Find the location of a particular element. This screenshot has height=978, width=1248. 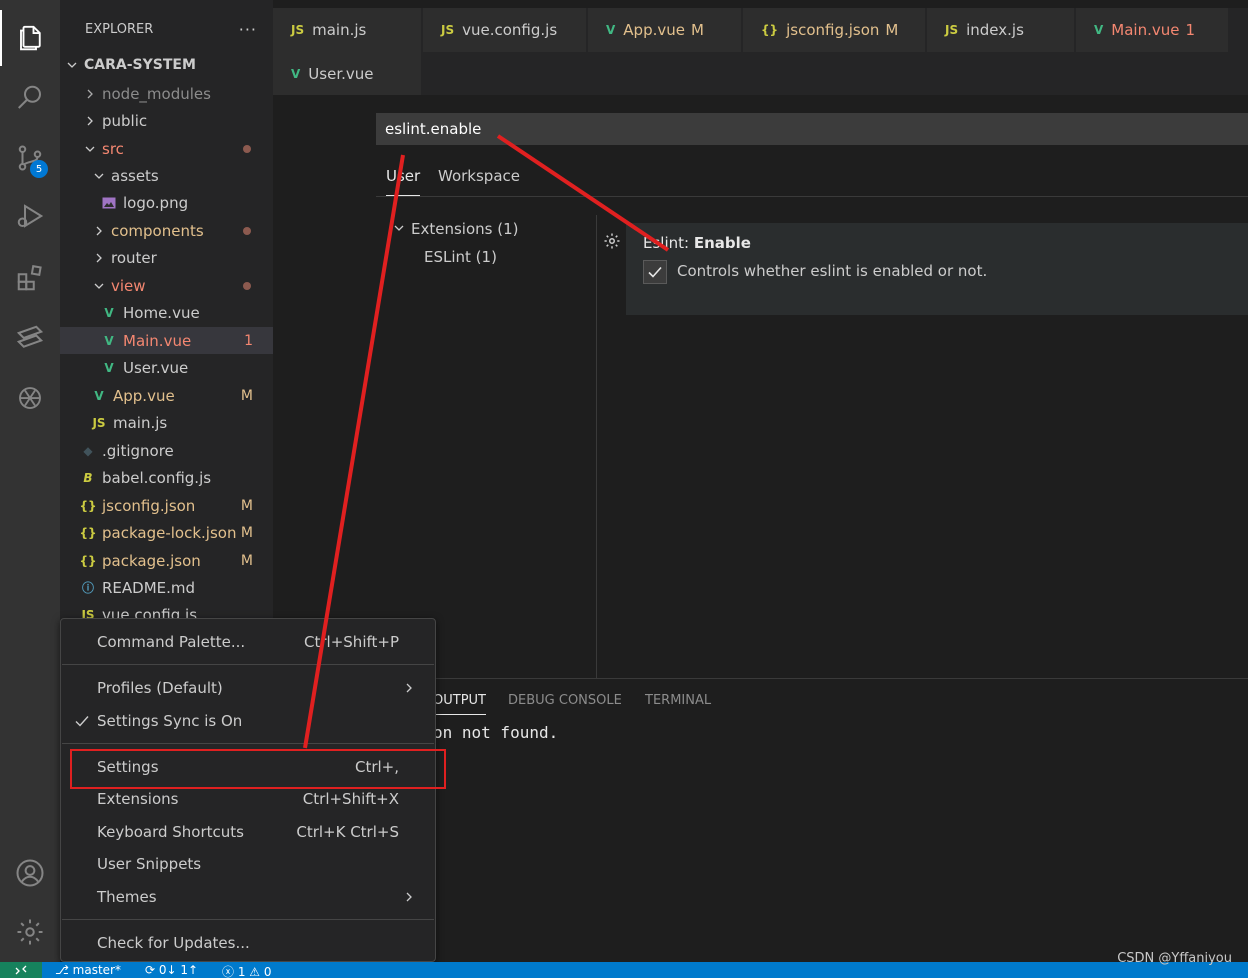

openai-icon is located at coordinates (30, 398).